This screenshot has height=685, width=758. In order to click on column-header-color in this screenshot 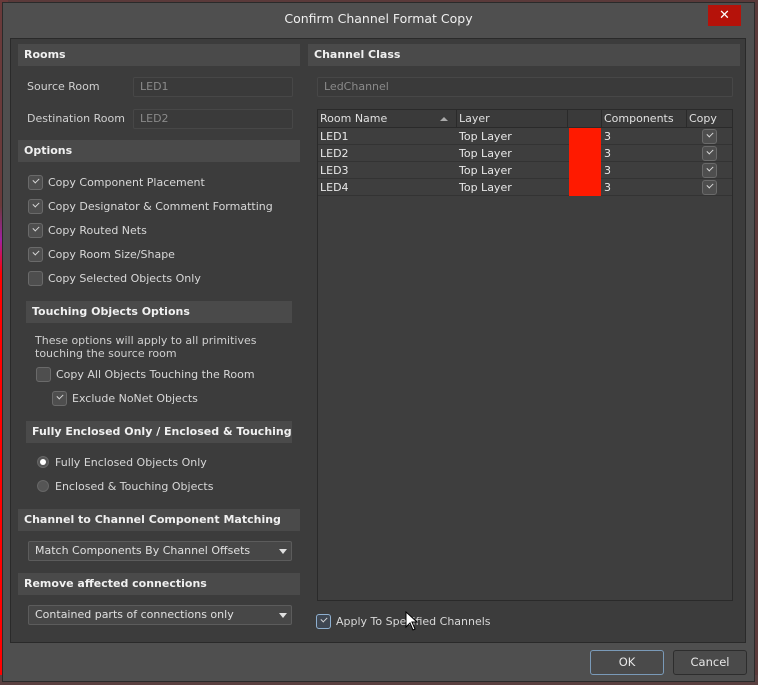, I will do `click(585, 119)`.